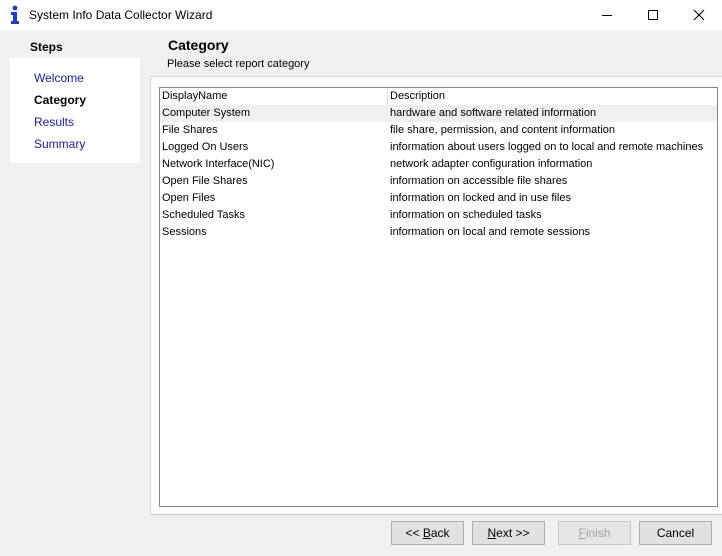 Image resolution: width=722 pixels, height=556 pixels. What do you see at coordinates (598, 533) in the screenshot?
I see `finish-button-label: inish` at bounding box center [598, 533].